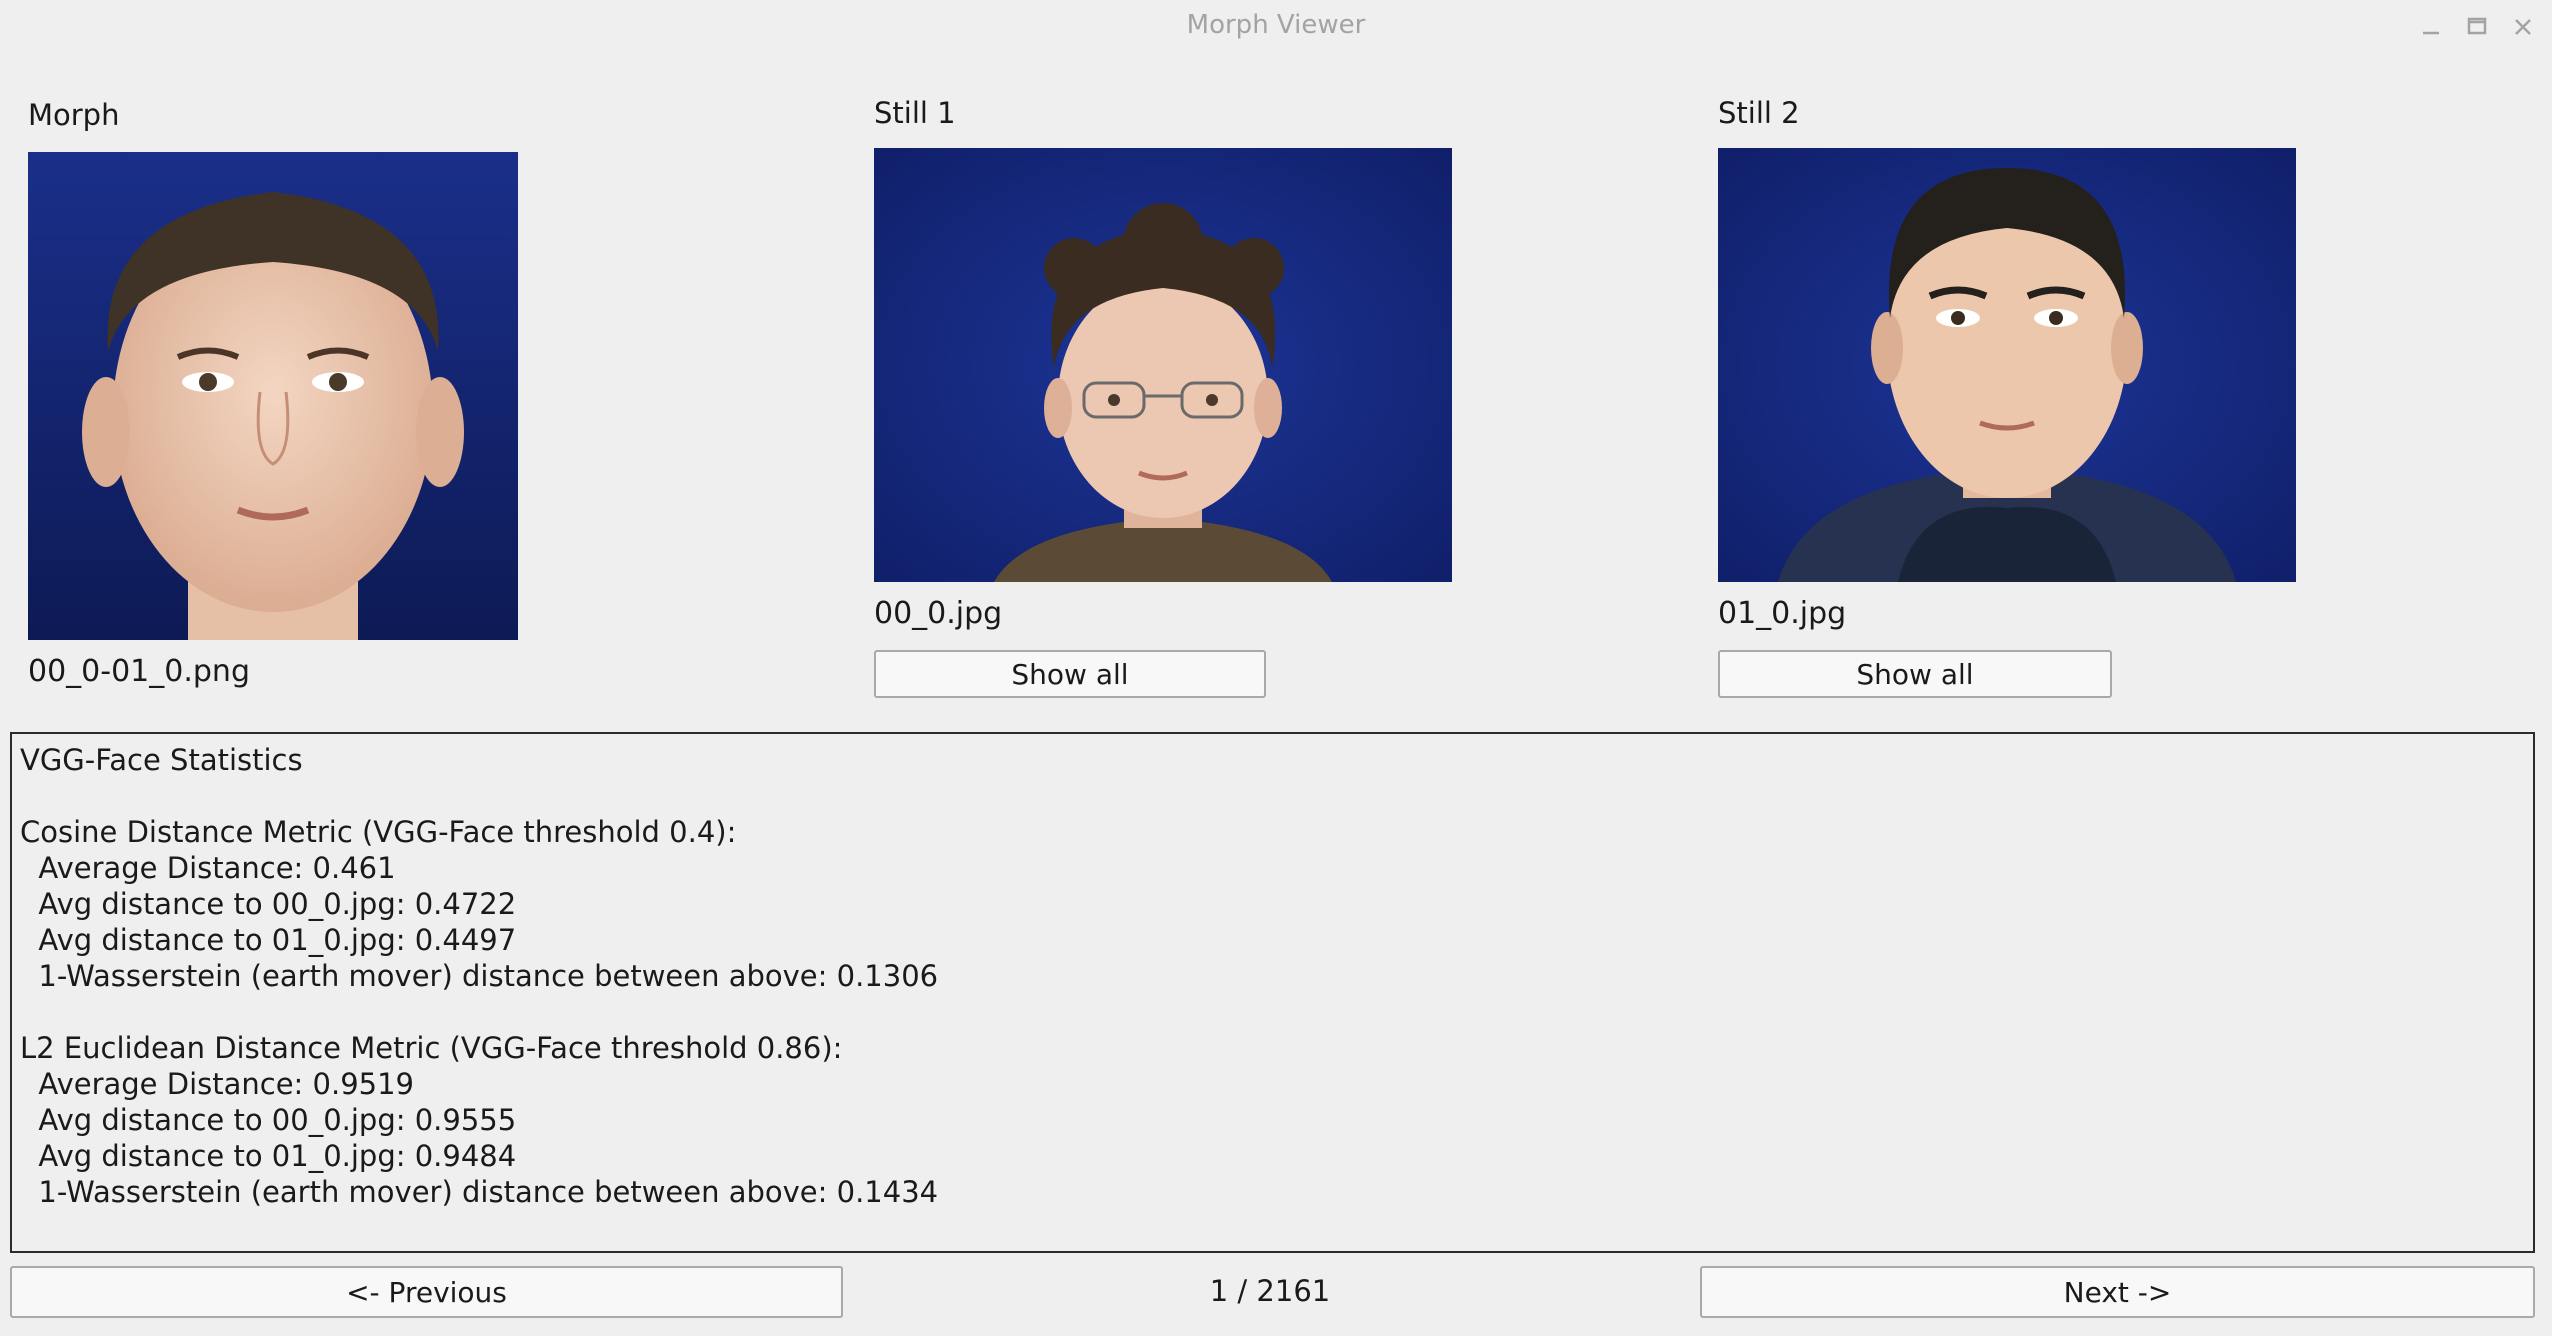  What do you see at coordinates (268, 940) in the screenshot?
I see `cosine-distance-still2: Avg distance to 01_0.jpg: 0.4497` at bounding box center [268, 940].